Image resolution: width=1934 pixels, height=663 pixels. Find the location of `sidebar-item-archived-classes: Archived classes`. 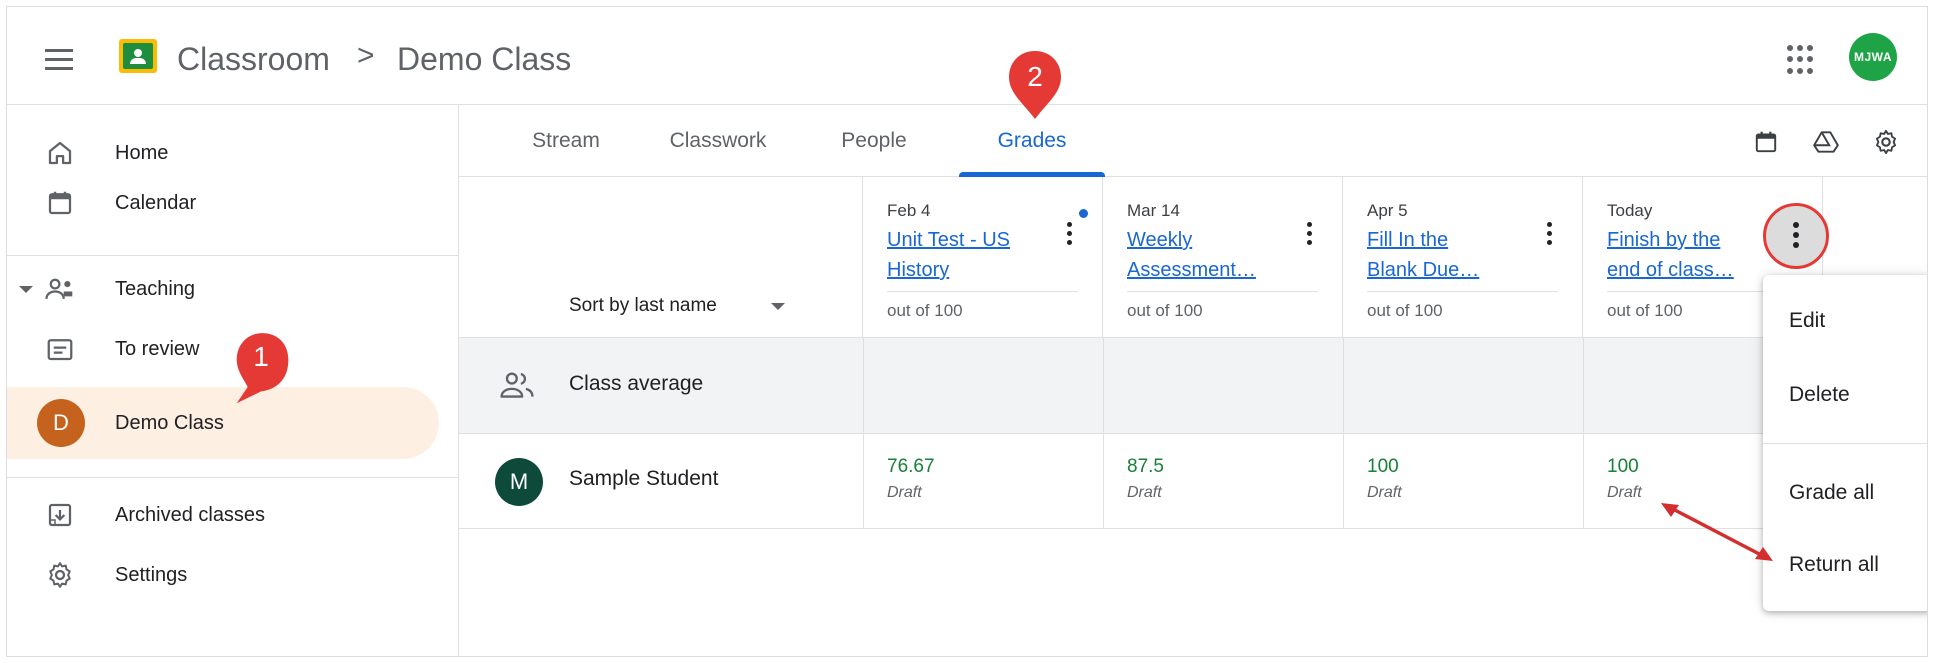

sidebar-item-archived-classes: Archived classes is located at coordinates (227, 515).